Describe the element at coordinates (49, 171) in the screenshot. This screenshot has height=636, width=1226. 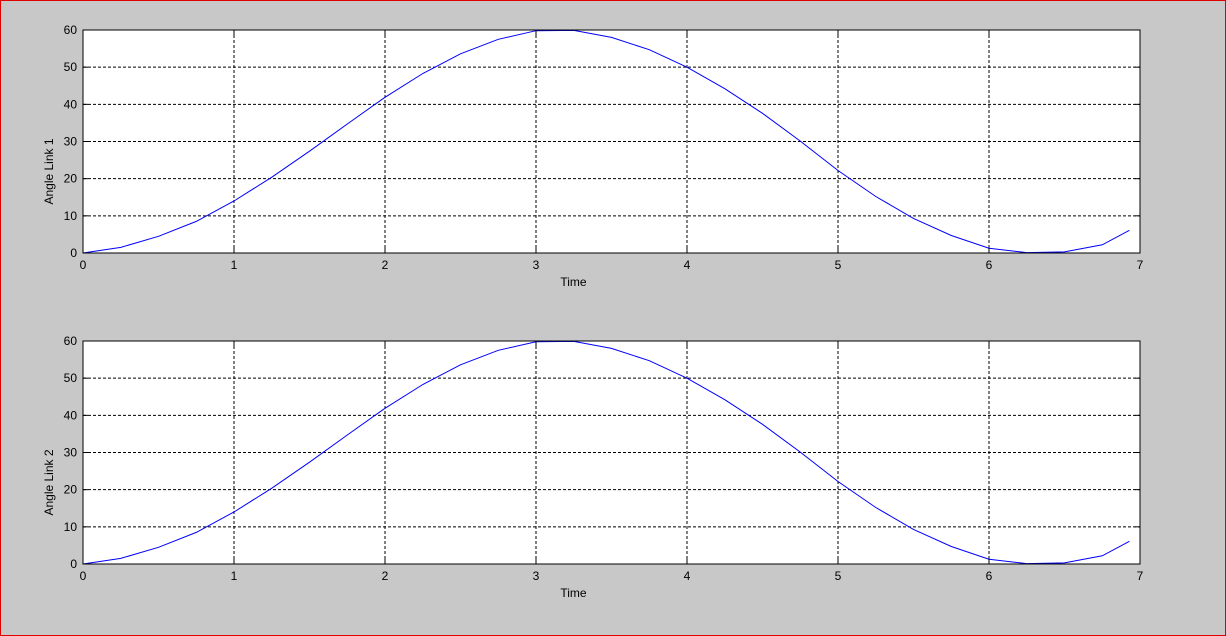
I see `y-axis-label: Angle Link 1` at that location.